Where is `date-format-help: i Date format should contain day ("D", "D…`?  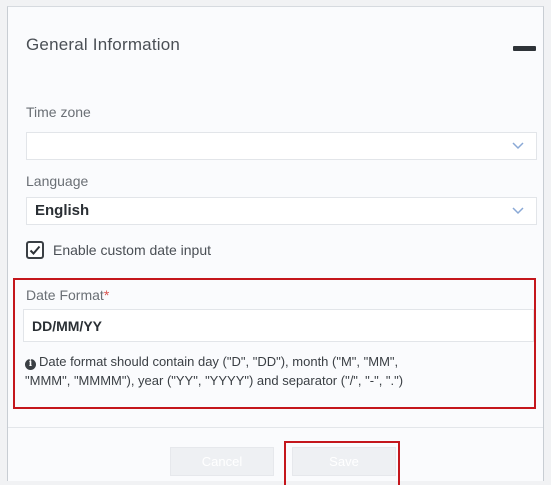 date-format-help: i Date format should contain day ("D", "D… is located at coordinates (275, 371).